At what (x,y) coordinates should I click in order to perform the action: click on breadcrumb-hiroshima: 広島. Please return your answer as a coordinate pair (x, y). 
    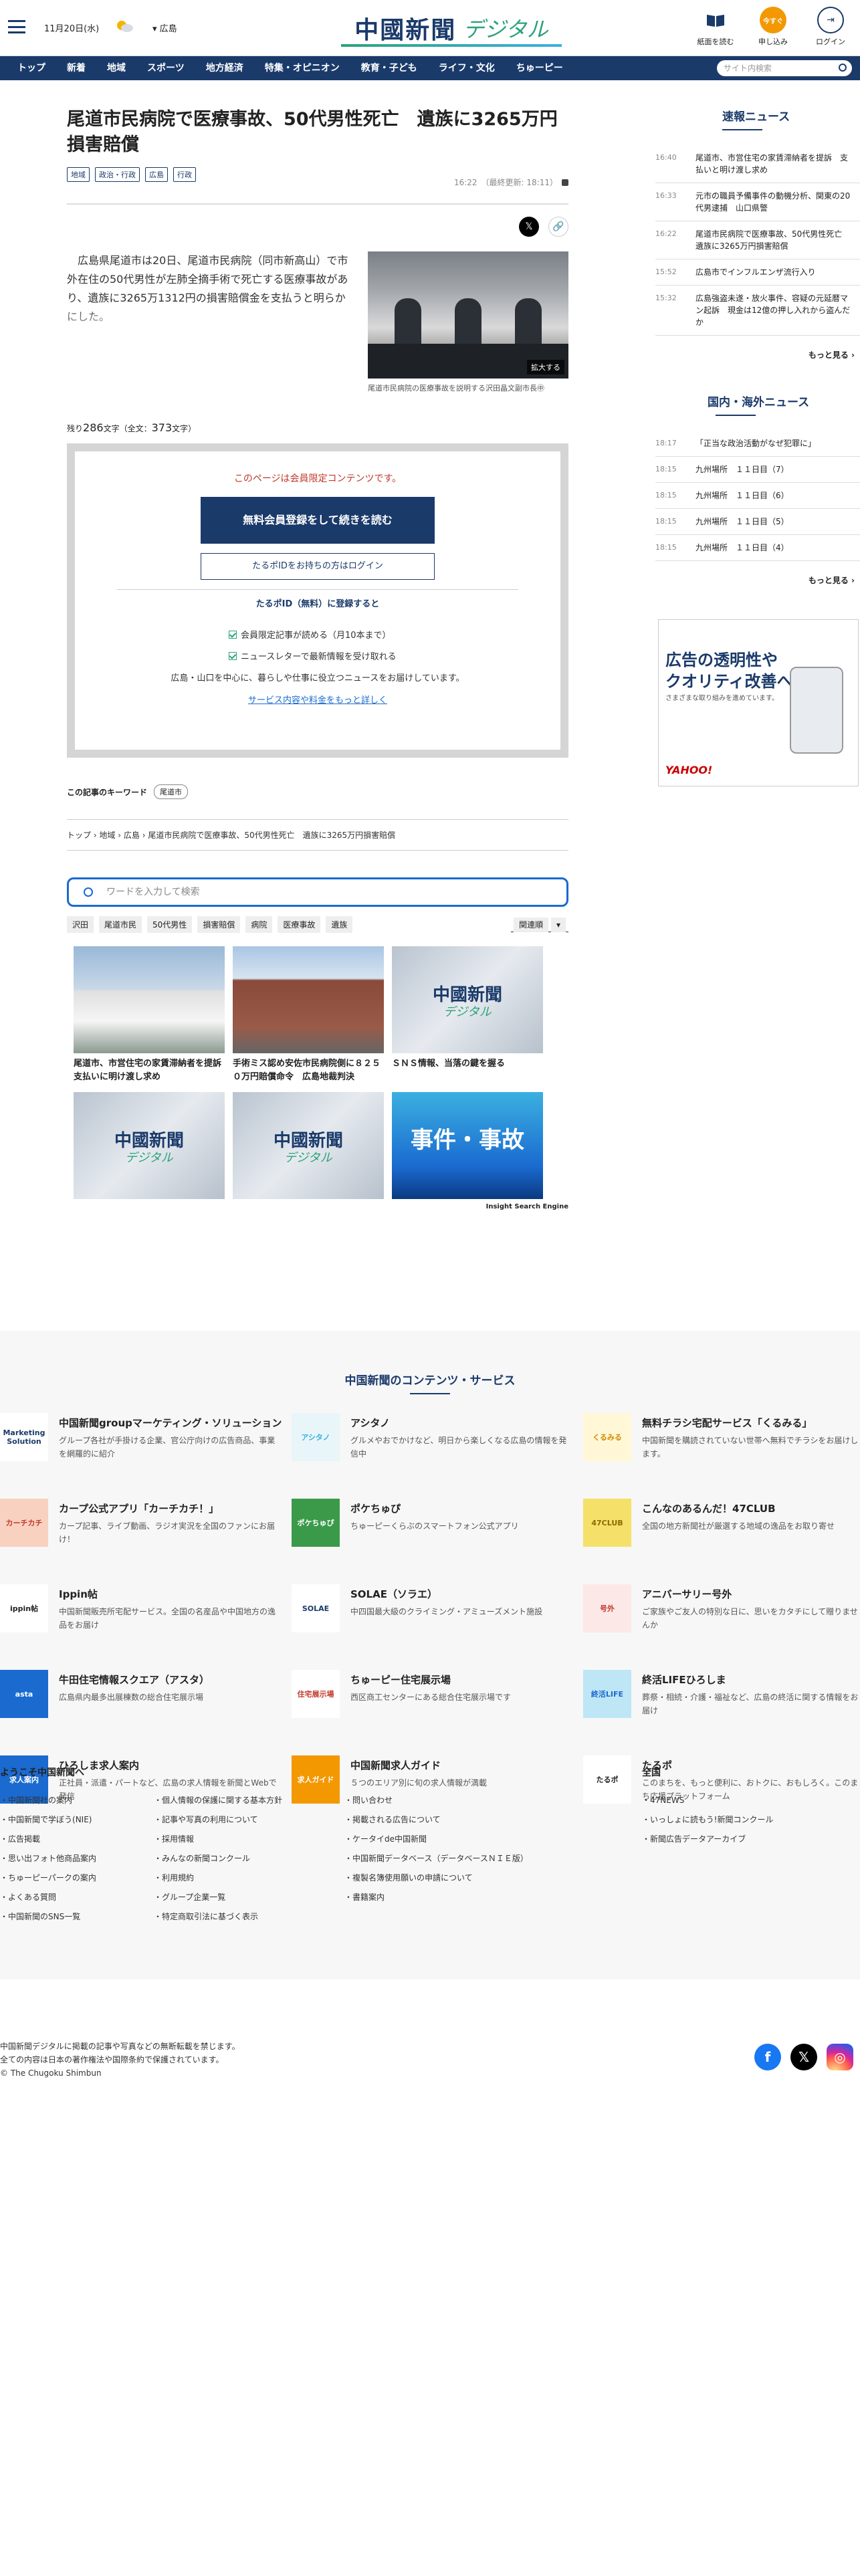
    Looking at the image, I should click on (132, 836).